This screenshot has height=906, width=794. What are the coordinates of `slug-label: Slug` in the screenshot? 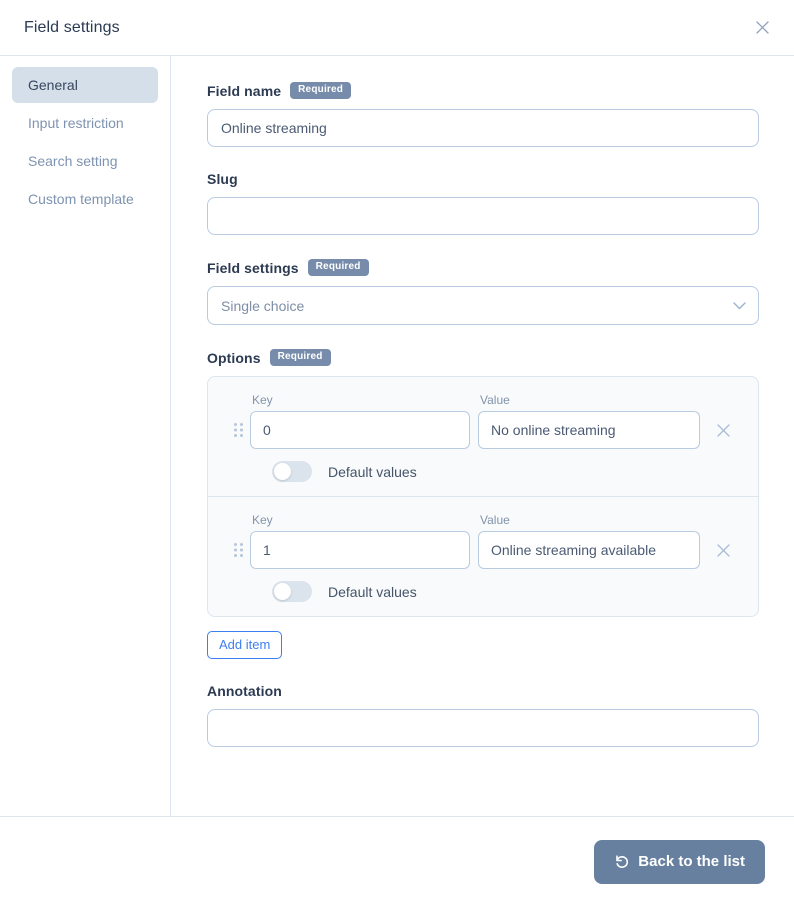 It's located at (222, 179).